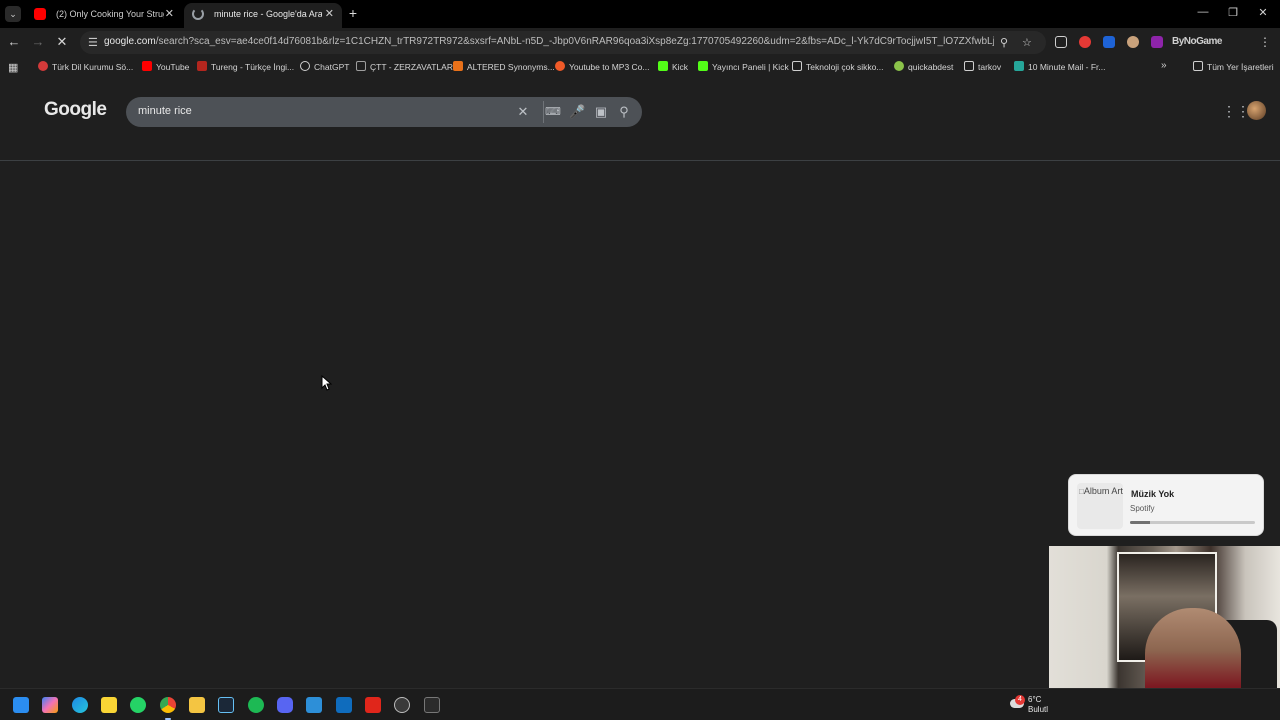 This screenshot has height=720, width=1280. I want to click on bookmark-item: YouTube, so click(165, 67).